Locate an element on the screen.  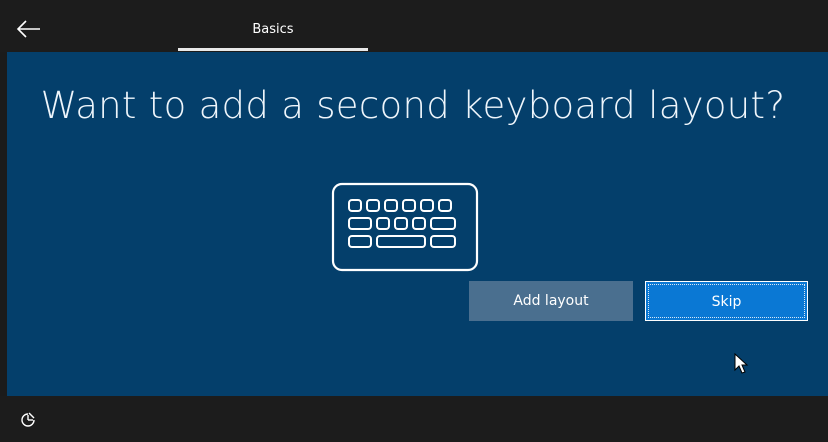
accessibility-button is located at coordinates (28, 420).